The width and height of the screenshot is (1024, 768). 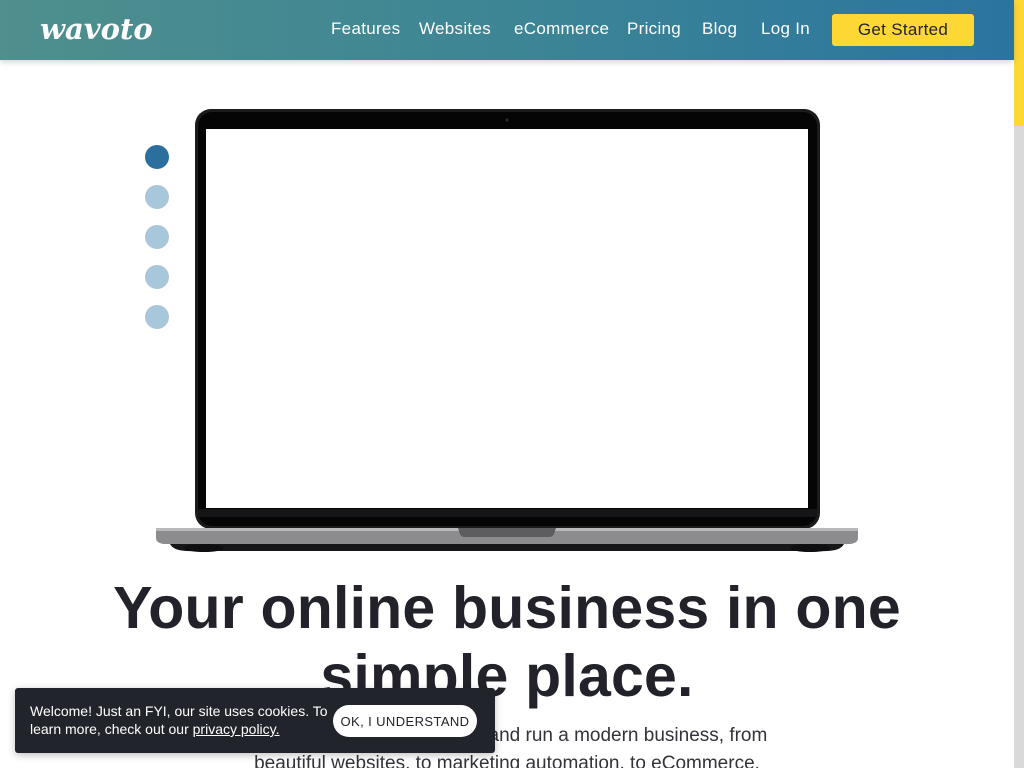 I want to click on nav-pricing-link: Pricing, so click(x=654, y=30).